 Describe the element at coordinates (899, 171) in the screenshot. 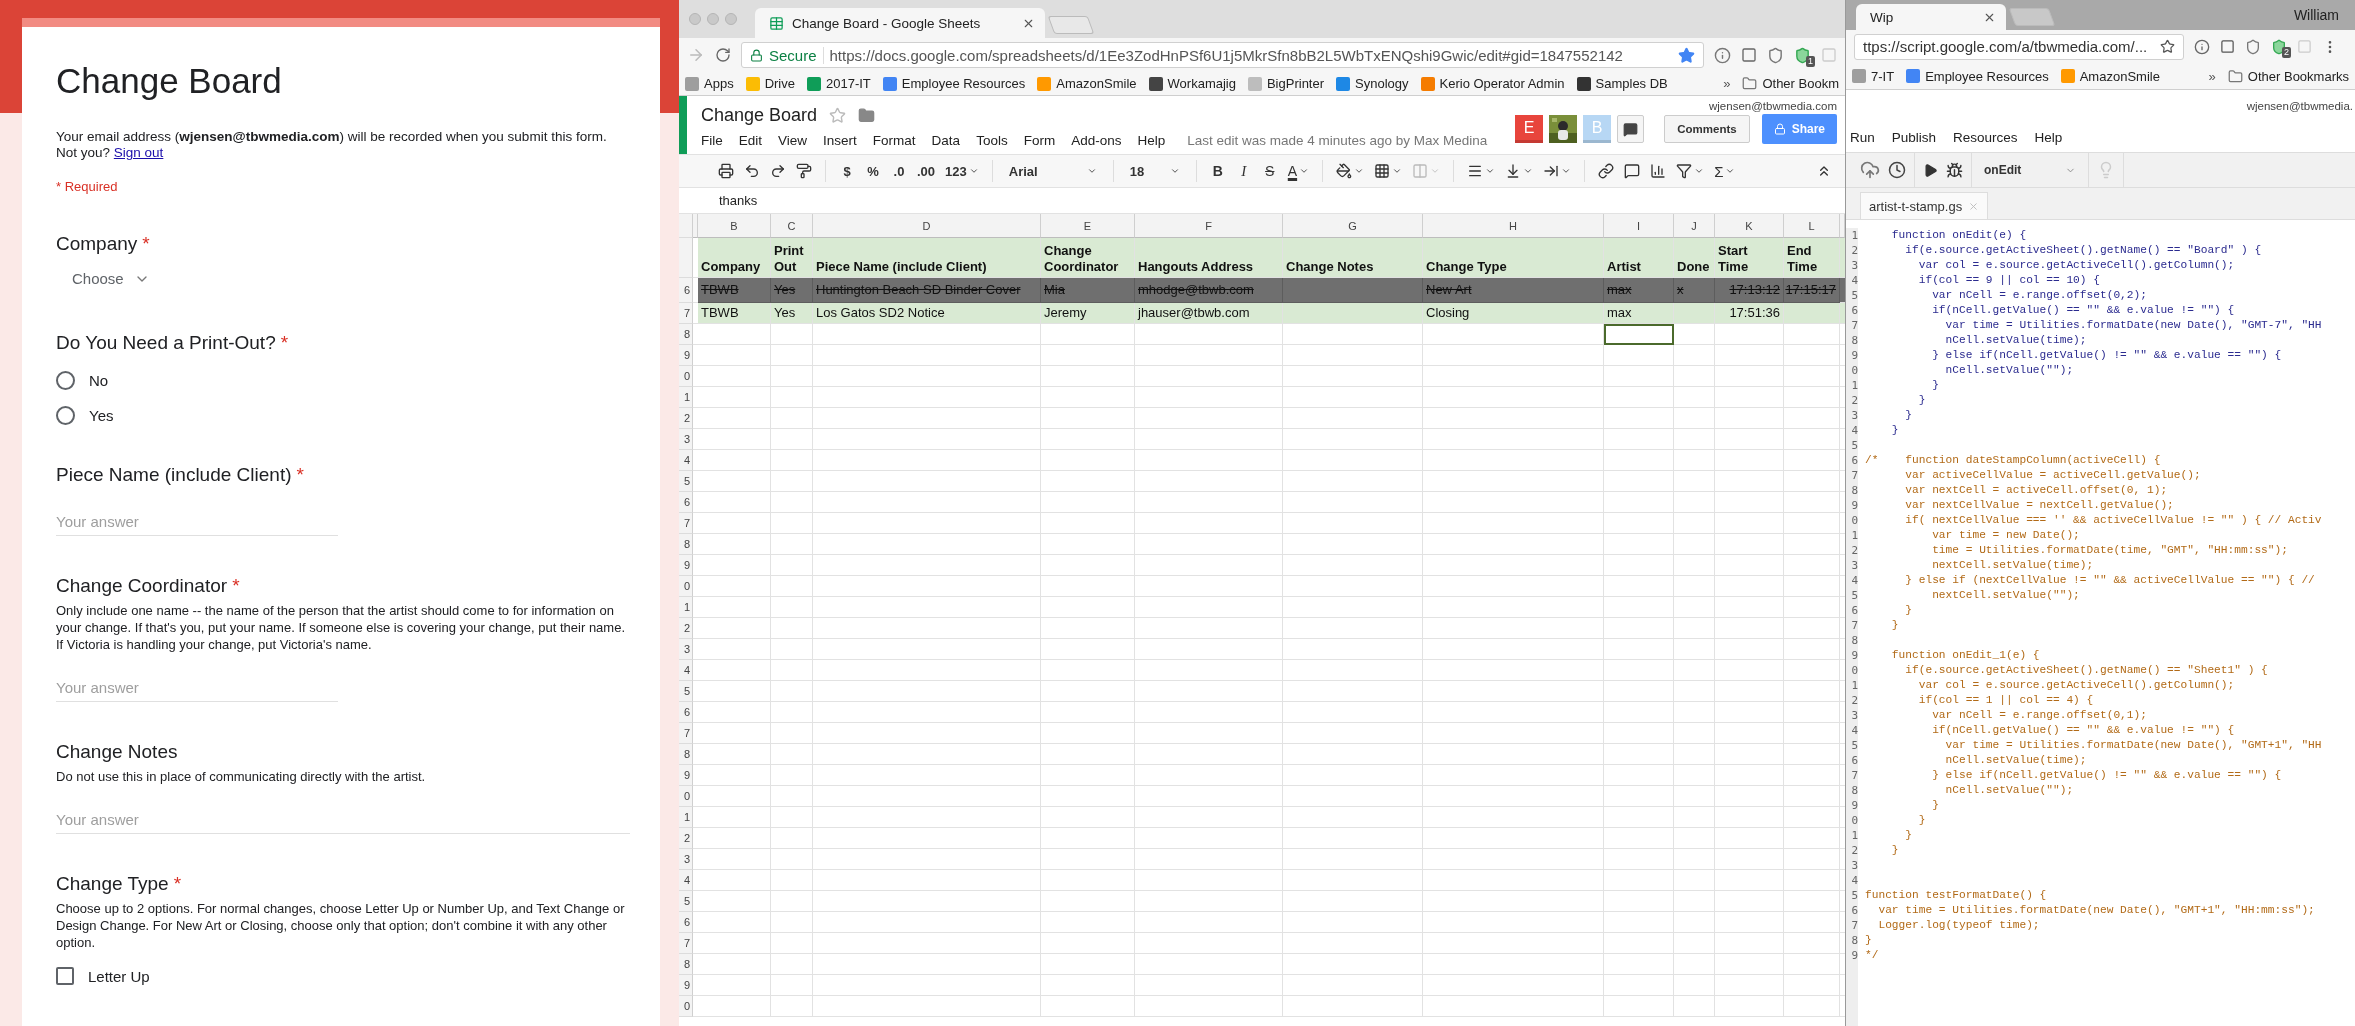

I see `decrease-decimals-button: .0` at that location.